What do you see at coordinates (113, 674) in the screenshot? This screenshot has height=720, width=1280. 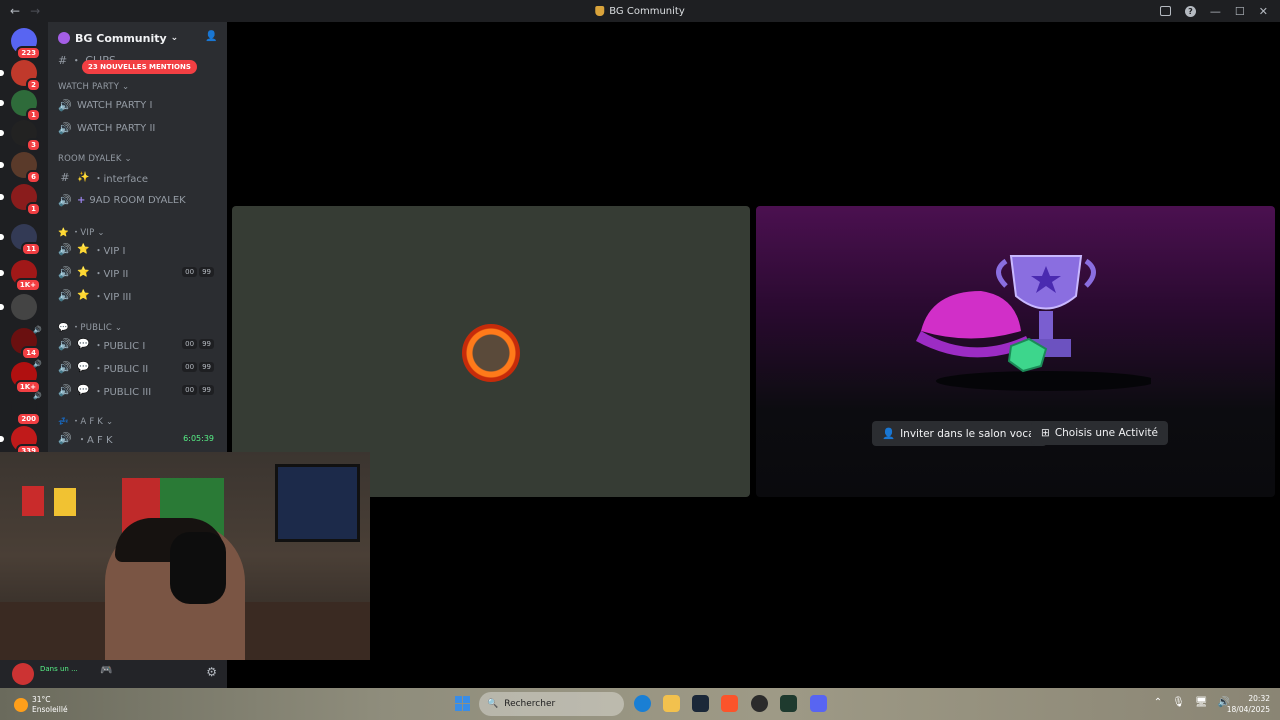 I see `user-panel: Dans un ... 🎮 ⚙` at bounding box center [113, 674].